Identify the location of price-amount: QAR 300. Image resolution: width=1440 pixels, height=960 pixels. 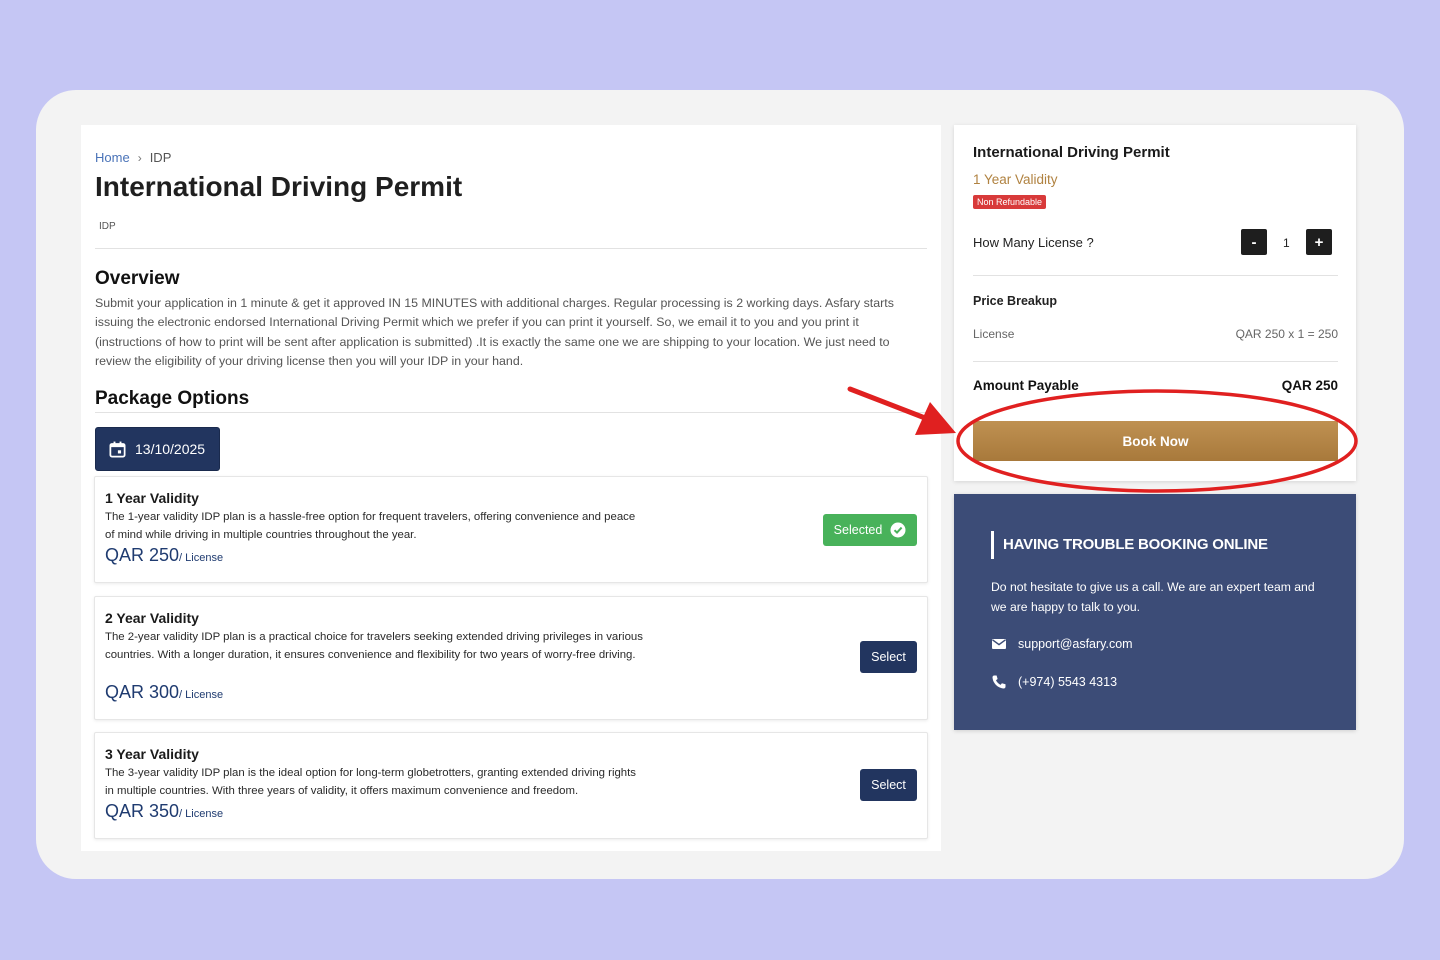
(142, 692).